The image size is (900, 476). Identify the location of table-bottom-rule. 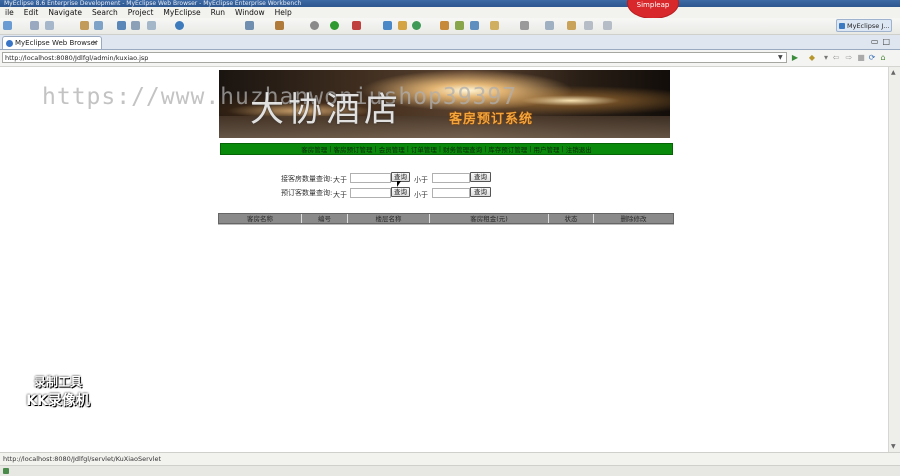
(446, 224).